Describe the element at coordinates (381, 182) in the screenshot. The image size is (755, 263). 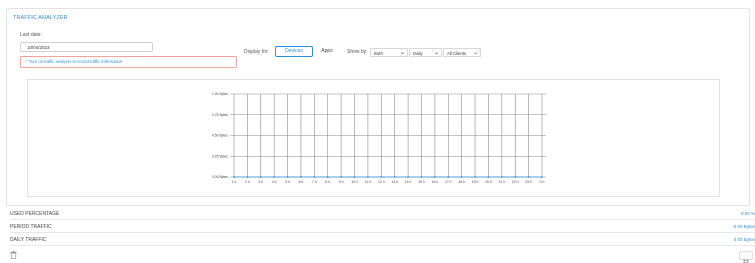
I see `x-tick-label: 12 h` at that location.